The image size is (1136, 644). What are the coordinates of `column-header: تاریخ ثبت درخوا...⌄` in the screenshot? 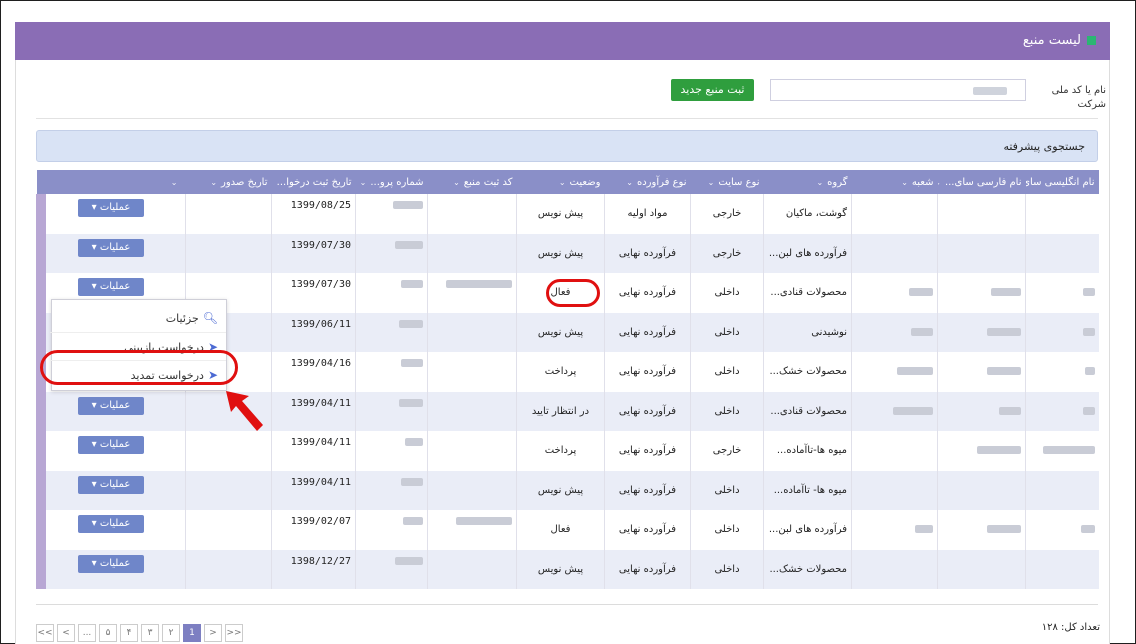 It's located at (313, 182).